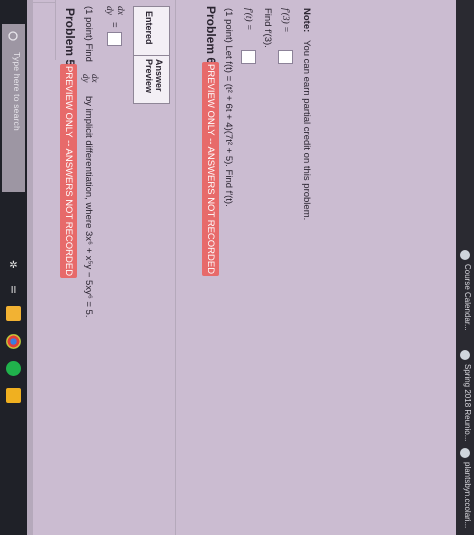 The width and height of the screenshot is (474, 535). I want to click on problem-5-answer-den: dx, so click(120, 10).